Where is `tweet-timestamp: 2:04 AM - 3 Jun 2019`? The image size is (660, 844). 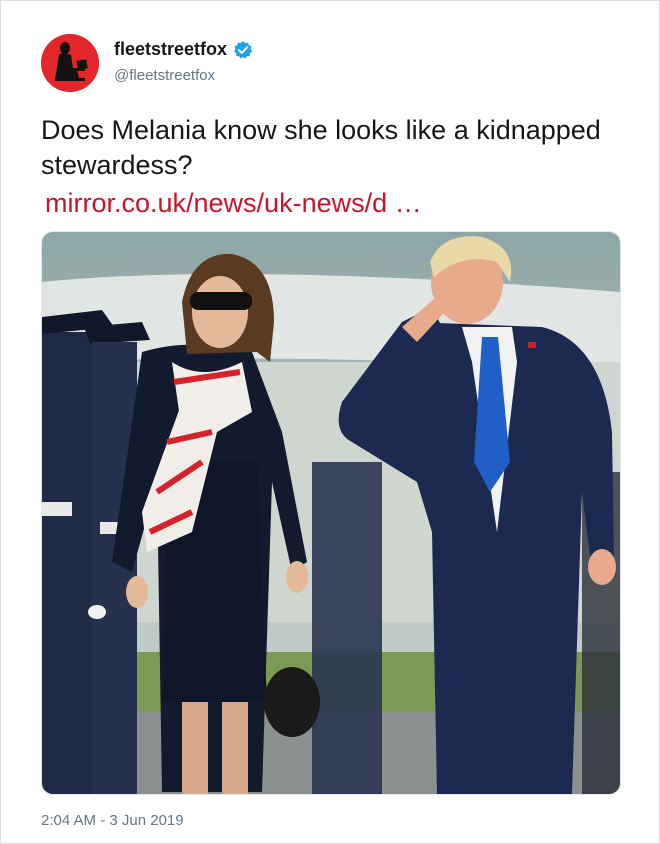
tweet-timestamp: 2:04 AM - 3 Jun 2019 is located at coordinates (112, 820).